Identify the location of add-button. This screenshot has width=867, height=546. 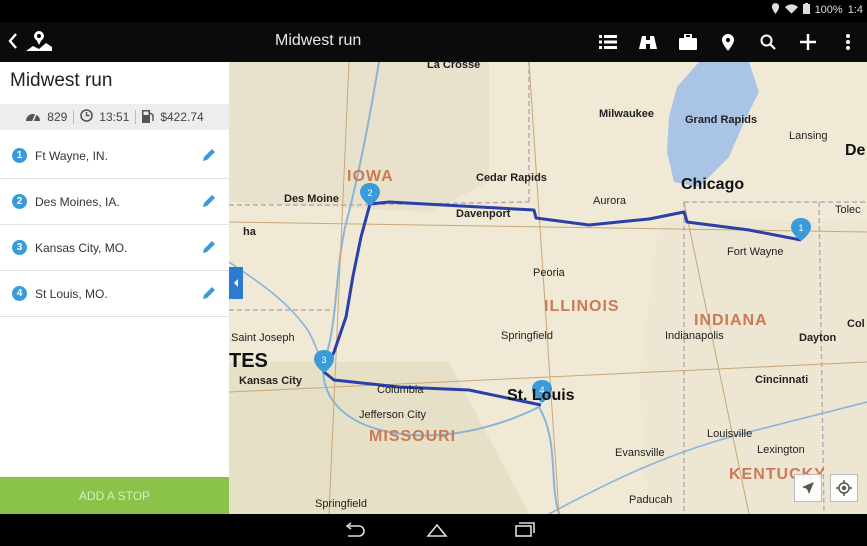
(808, 42).